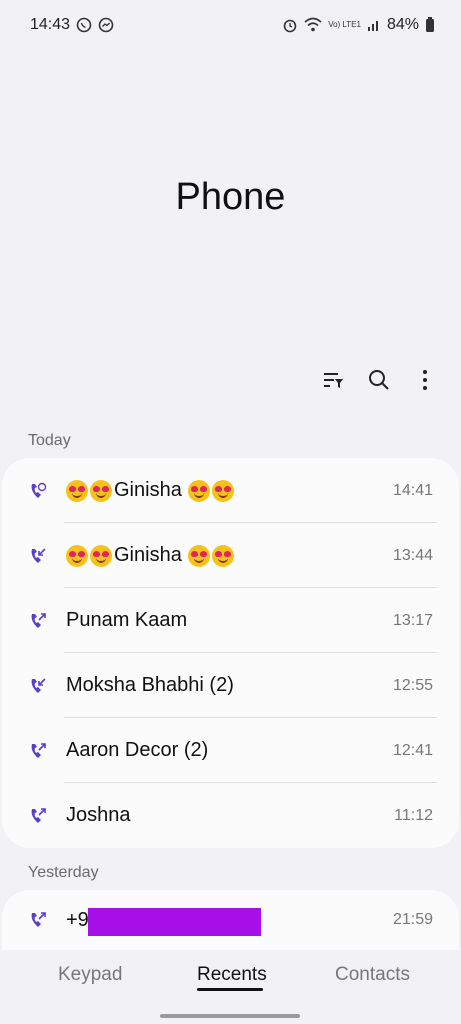 This screenshot has height=1024, width=461. Describe the element at coordinates (374, 25) in the screenshot. I see `signal-icon` at that location.